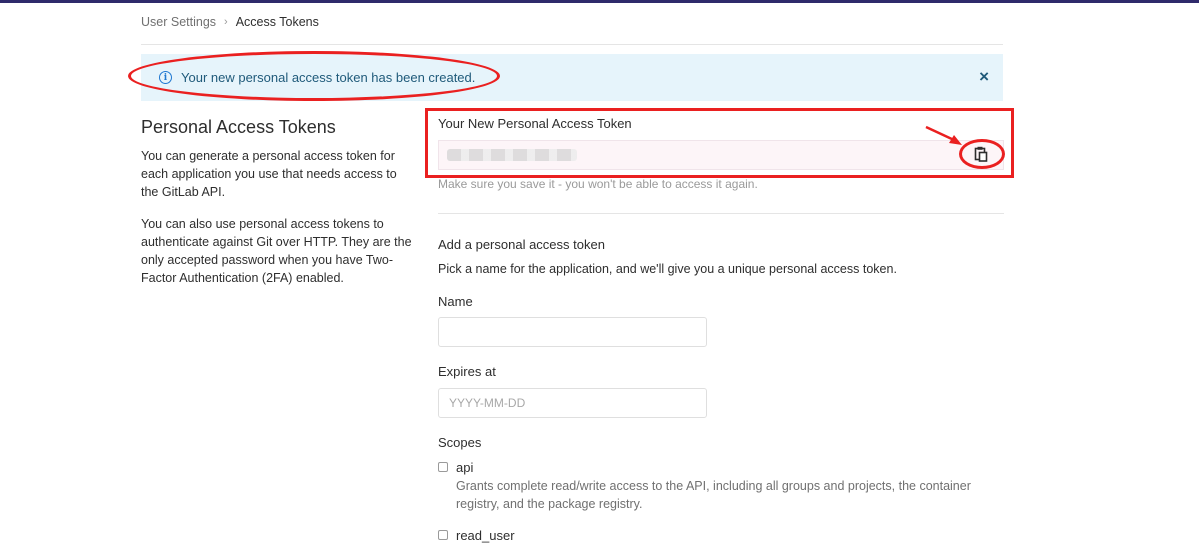  I want to click on annotation-rectangle, so click(719, 143).